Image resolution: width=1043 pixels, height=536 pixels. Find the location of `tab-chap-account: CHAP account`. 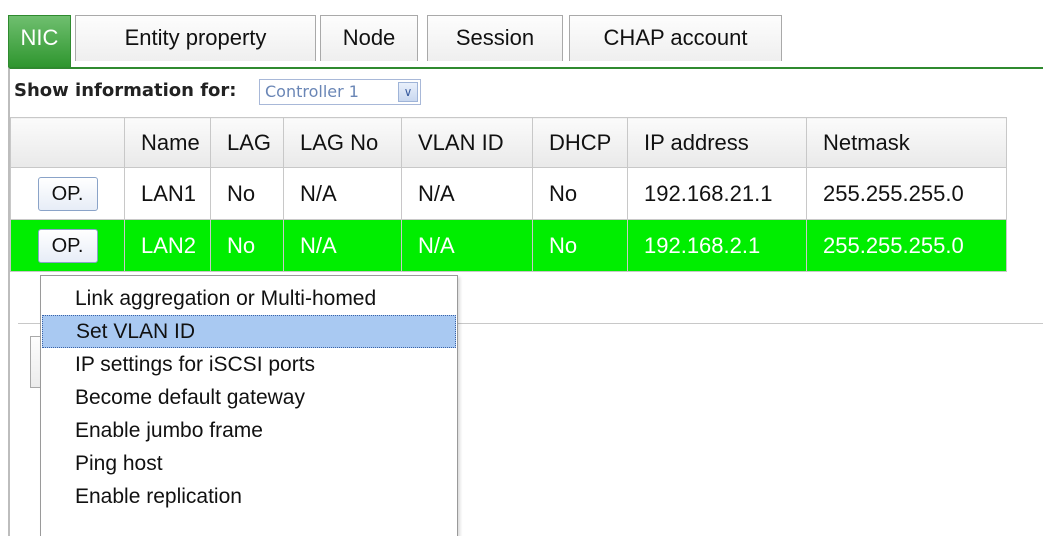

tab-chap-account: CHAP account is located at coordinates (675, 38).